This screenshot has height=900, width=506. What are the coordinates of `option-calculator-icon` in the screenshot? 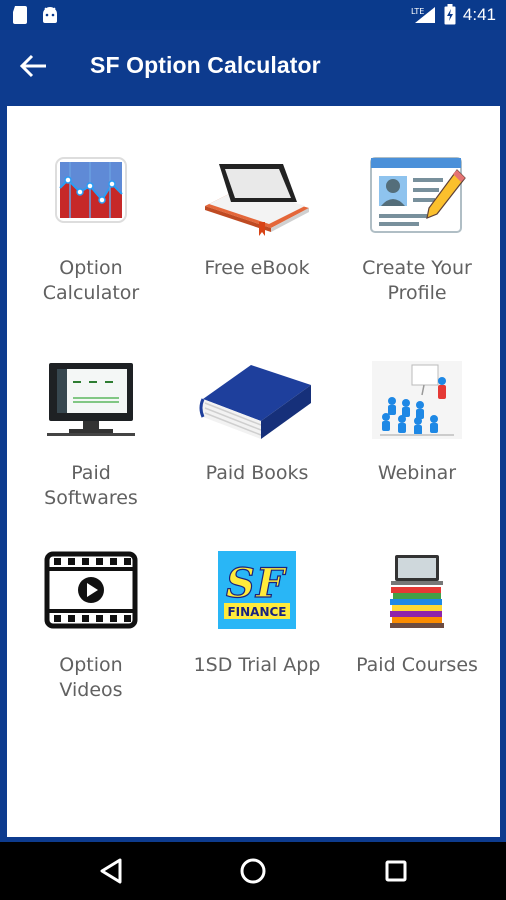 It's located at (91, 190).